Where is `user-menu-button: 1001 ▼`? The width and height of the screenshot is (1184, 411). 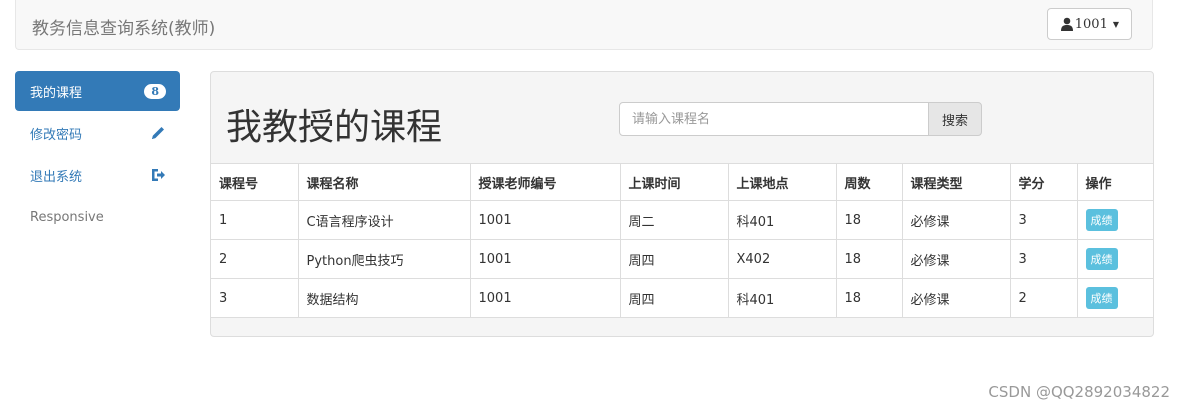
user-menu-button: 1001 ▼ is located at coordinates (1089, 24).